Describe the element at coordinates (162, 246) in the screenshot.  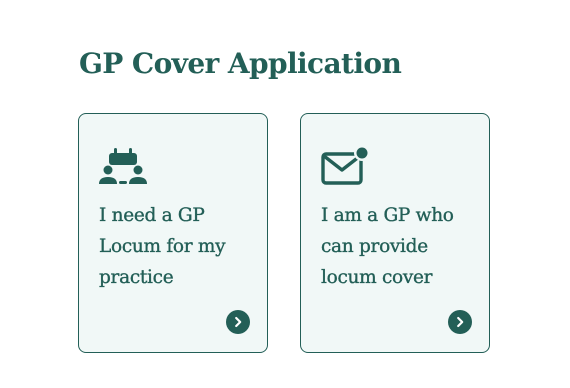
I see `option-label: I need a GP Locum for my practice` at that location.